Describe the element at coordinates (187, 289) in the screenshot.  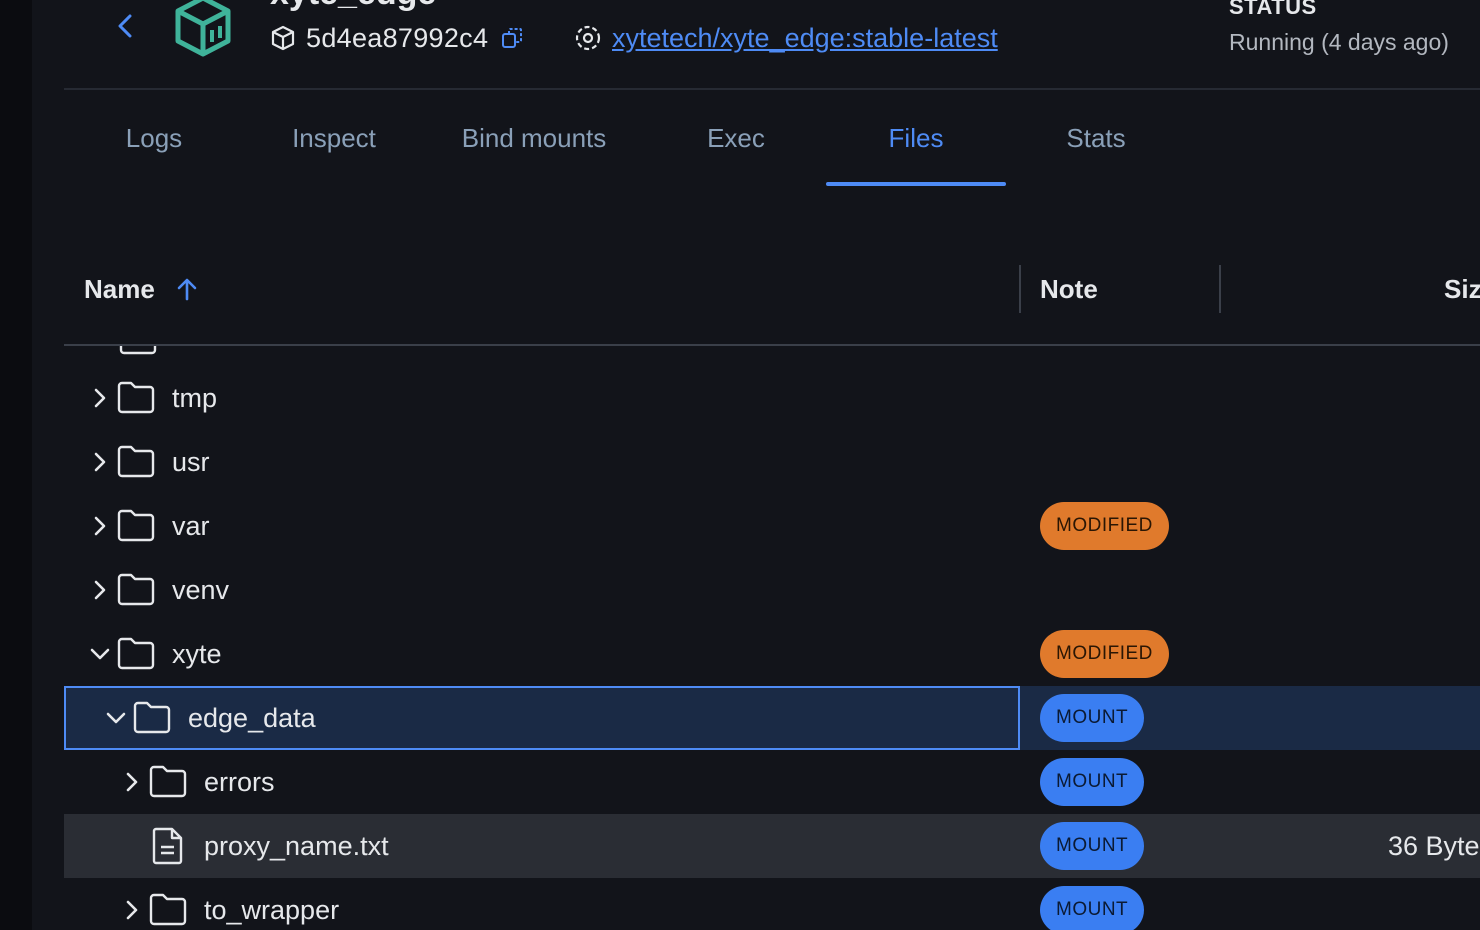
I see `arrow-up-icon` at that location.